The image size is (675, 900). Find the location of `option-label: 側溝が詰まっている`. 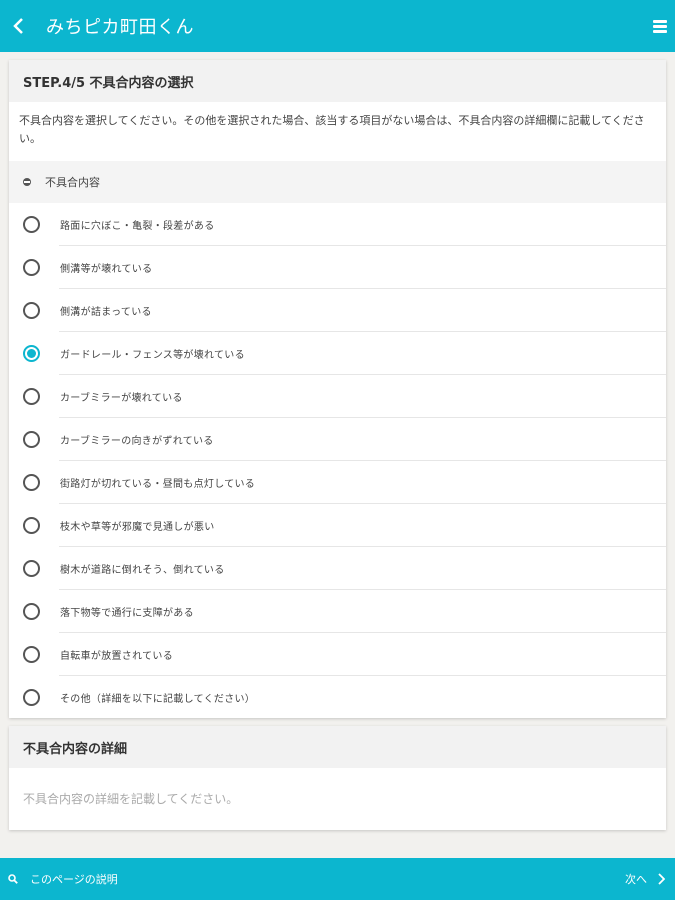

option-label: 側溝が詰まっている is located at coordinates (106, 312).